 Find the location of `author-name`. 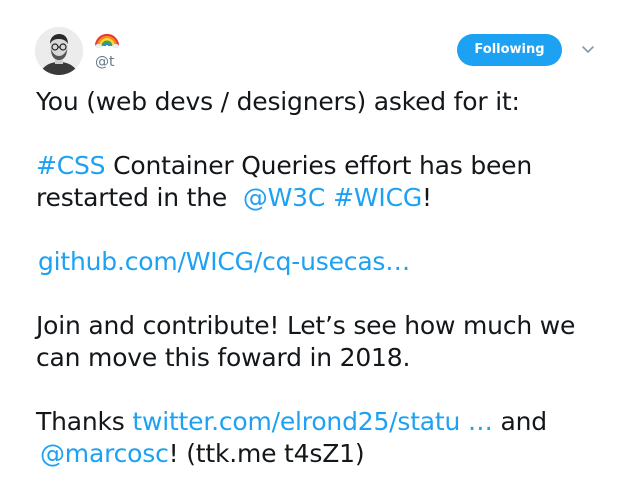

author-name is located at coordinates (107, 37).